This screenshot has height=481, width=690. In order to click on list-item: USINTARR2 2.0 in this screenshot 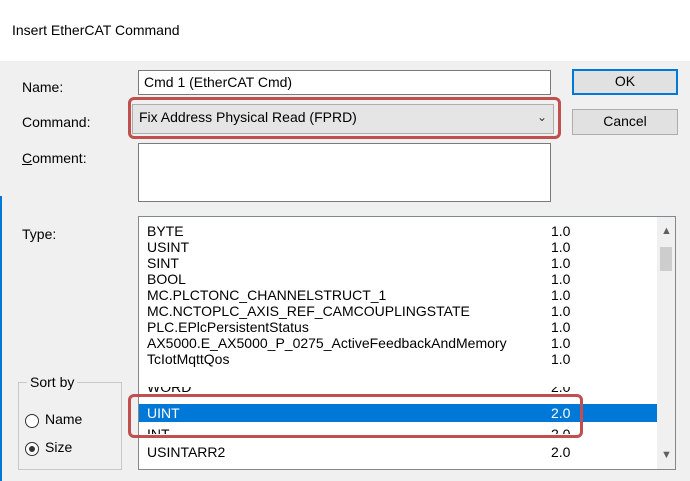, I will do `click(398, 452)`.